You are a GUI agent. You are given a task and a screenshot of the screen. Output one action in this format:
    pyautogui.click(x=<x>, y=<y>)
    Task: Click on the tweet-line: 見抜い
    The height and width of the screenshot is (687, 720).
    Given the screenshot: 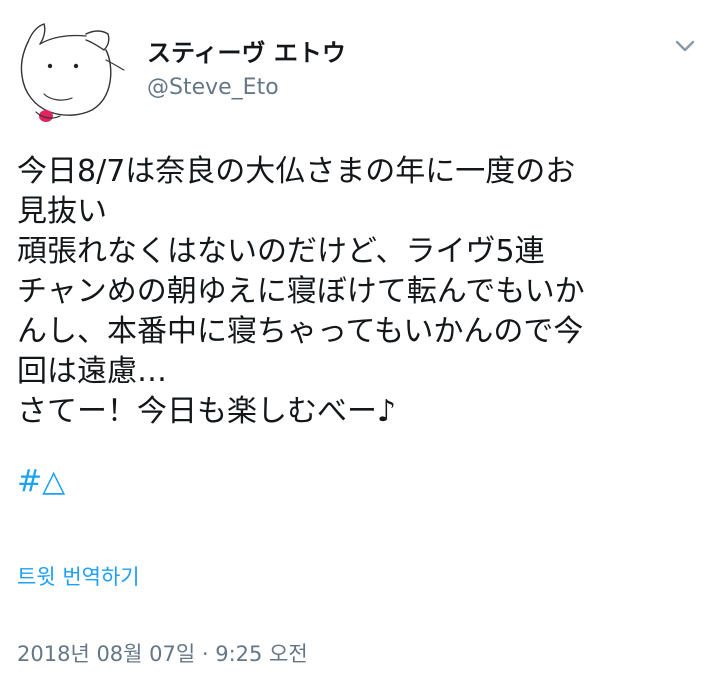 What is the action you would take?
    pyautogui.click(x=62, y=211)
    